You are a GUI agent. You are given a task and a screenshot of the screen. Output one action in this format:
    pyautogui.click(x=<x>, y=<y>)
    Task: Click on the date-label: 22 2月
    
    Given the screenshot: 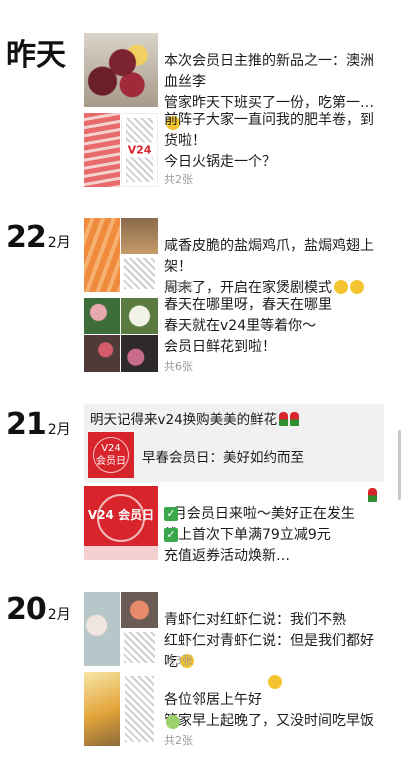 What is the action you would take?
    pyautogui.click(x=38, y=237)
    